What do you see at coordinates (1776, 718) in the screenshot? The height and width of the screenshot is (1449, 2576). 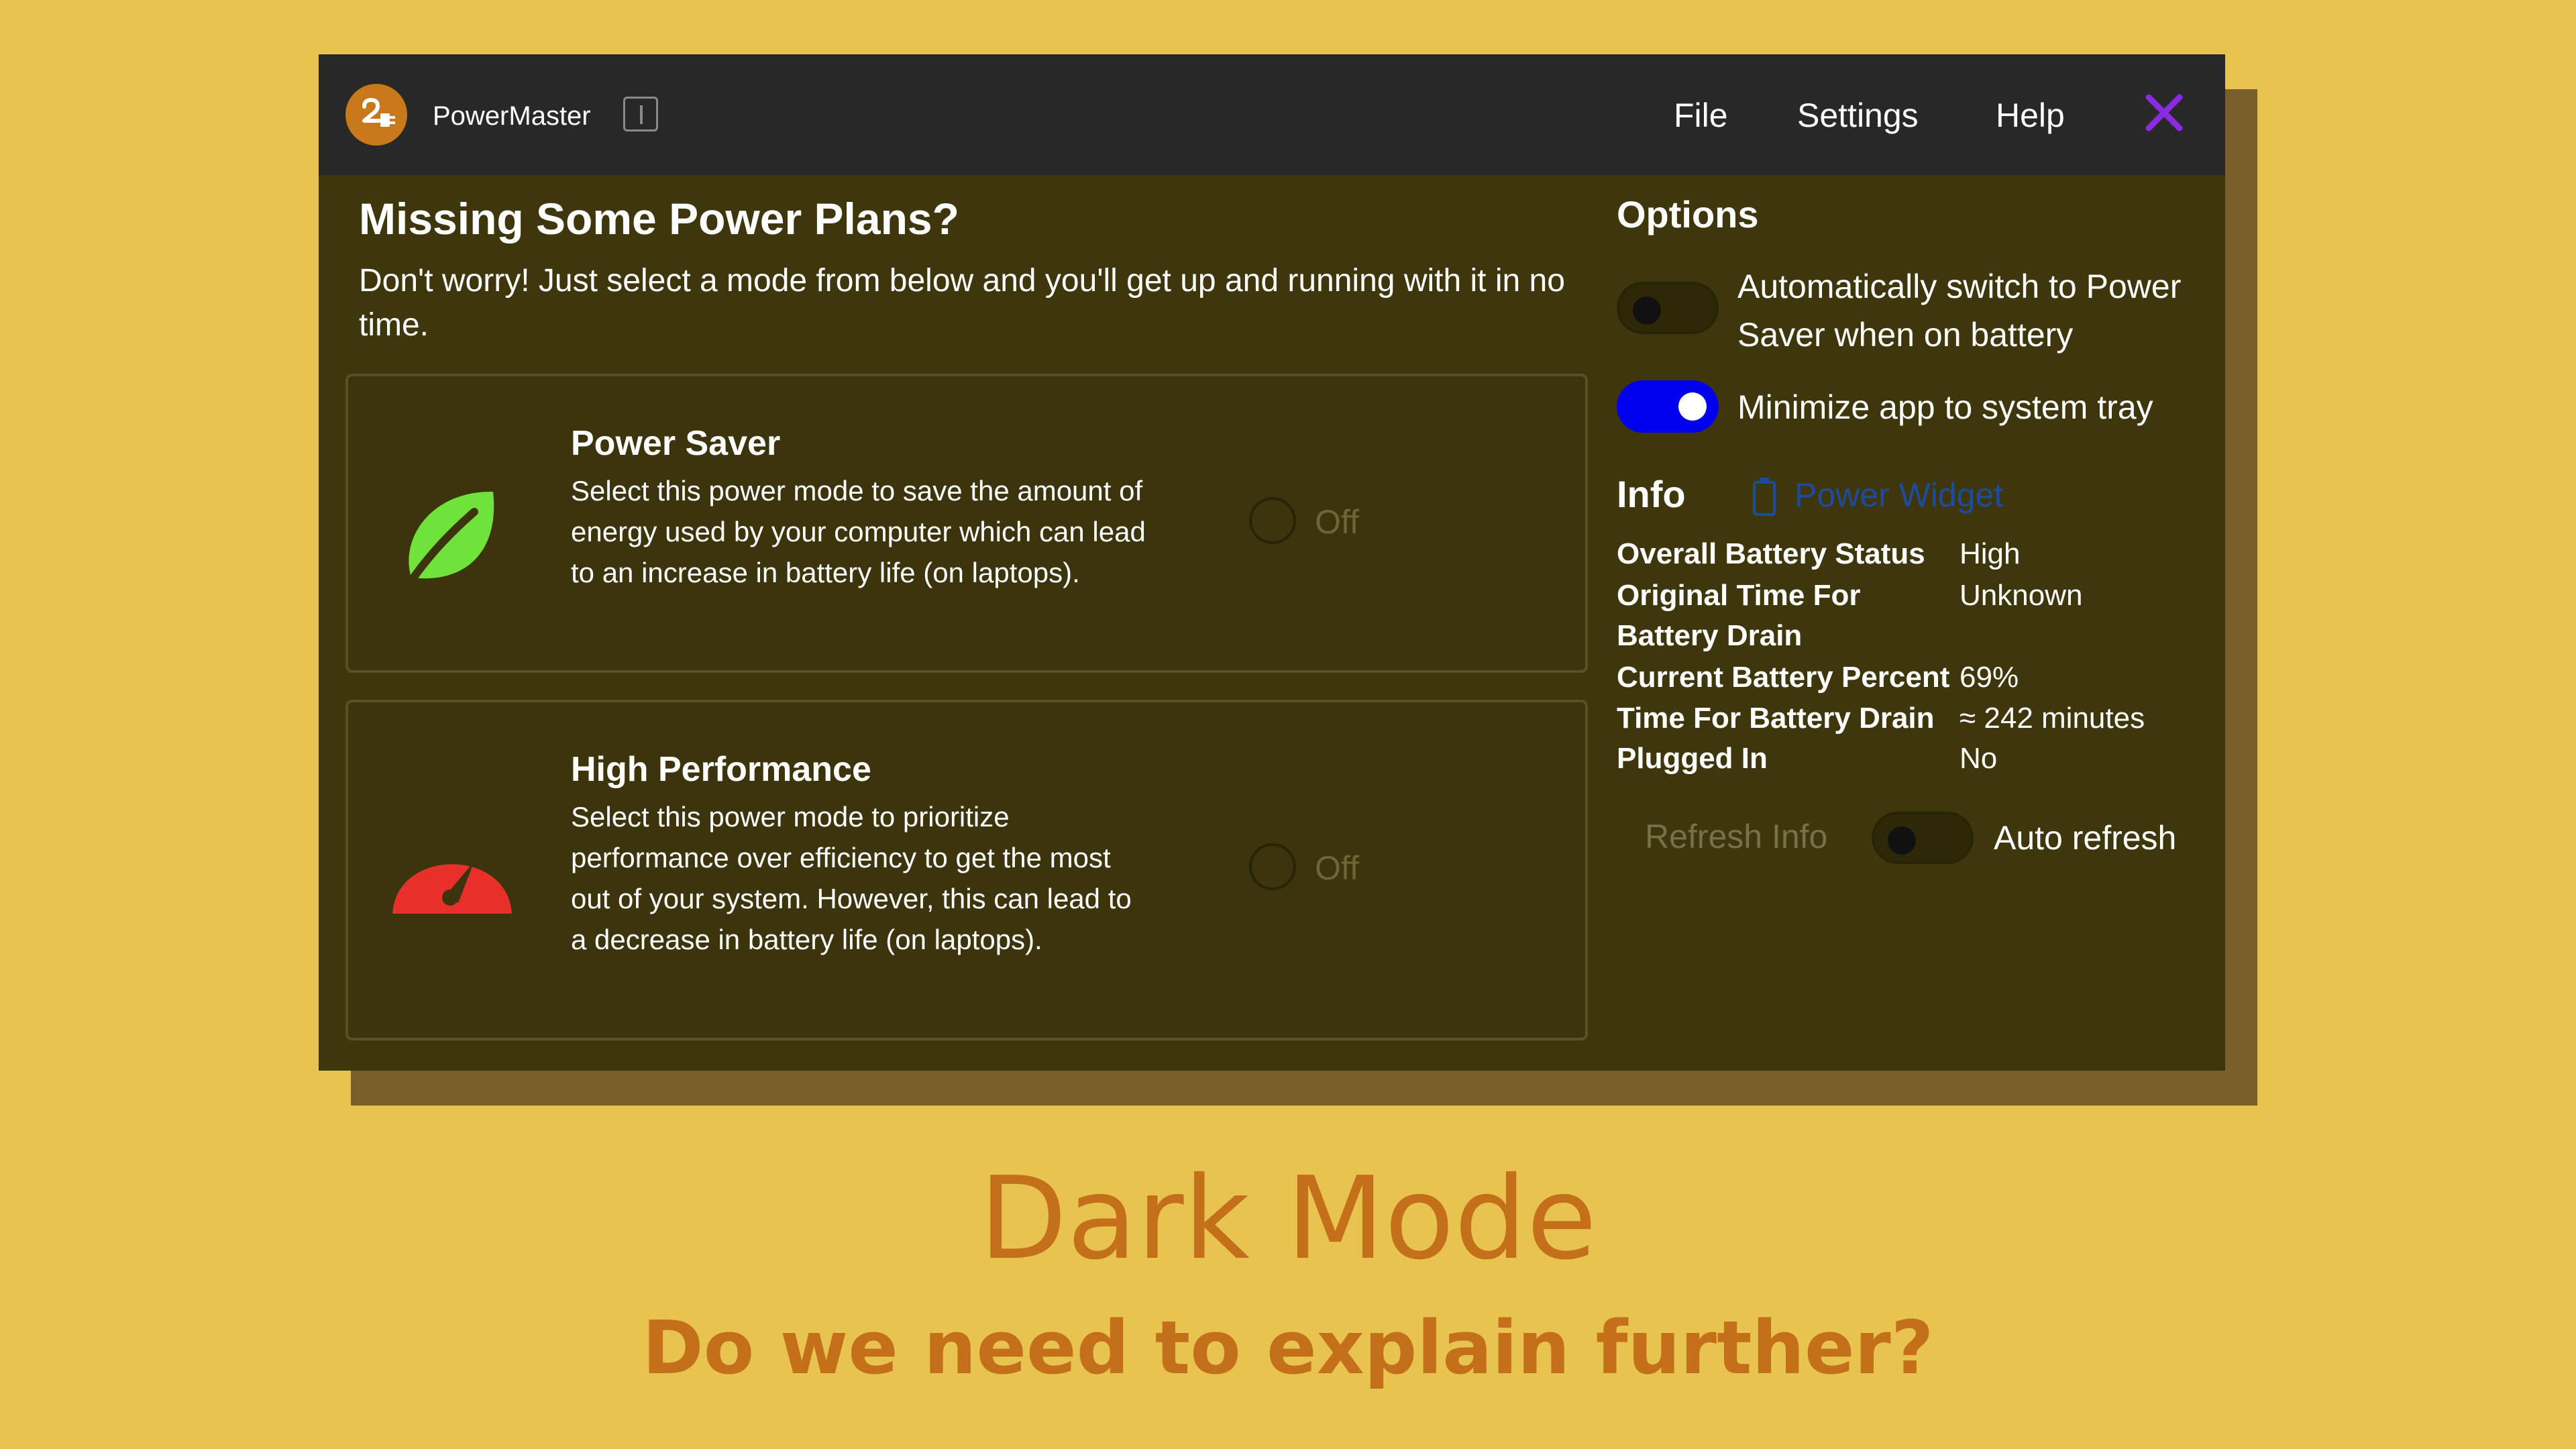 I see `info-label: Time For Battery Drain` at bounding box center [1776, 718].